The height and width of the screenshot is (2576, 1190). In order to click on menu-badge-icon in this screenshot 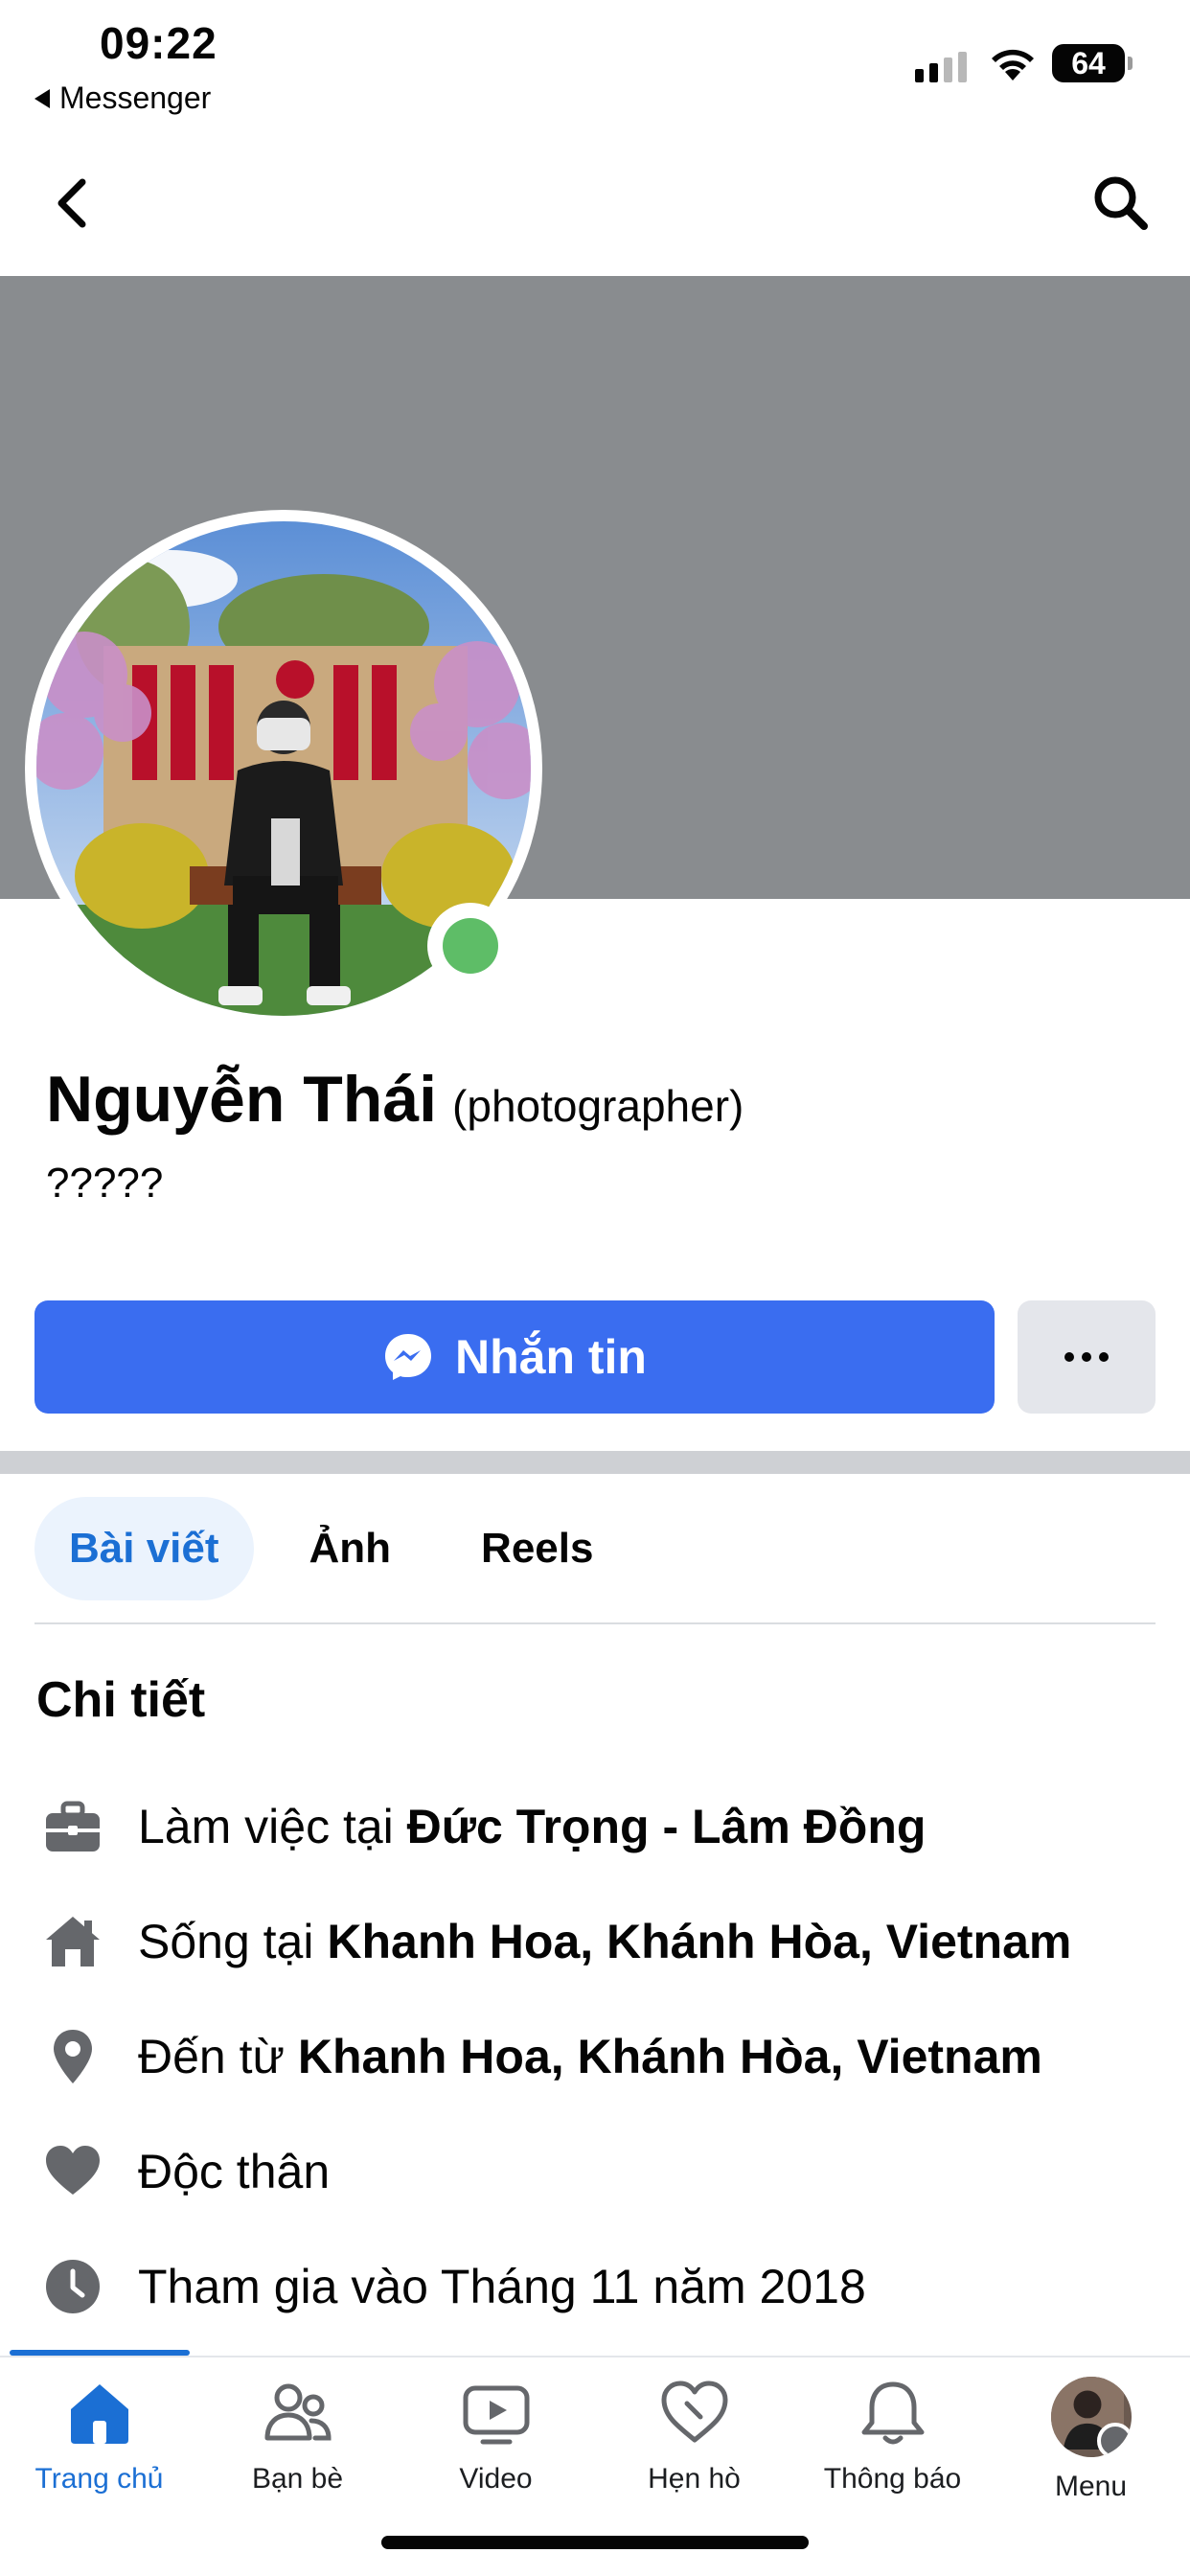, I will do `click(1114, 2440)`.